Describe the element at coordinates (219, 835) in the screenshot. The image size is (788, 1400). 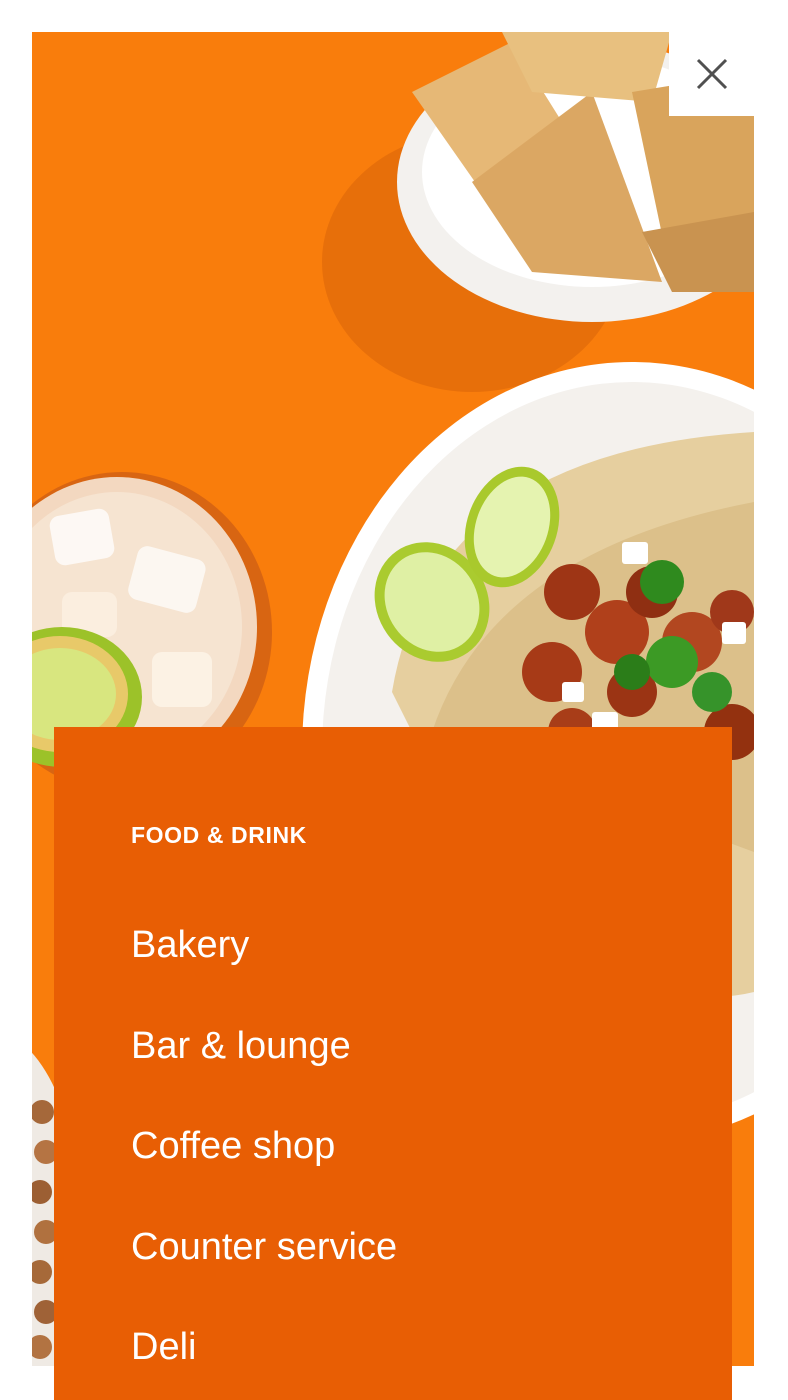
I see `menu-heading: FOOD & DRINK` at that location.